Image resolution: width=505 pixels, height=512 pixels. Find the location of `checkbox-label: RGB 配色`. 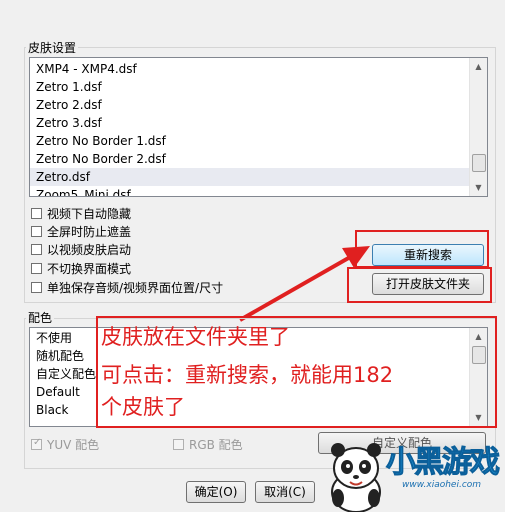

checkbox-label: RGB 配色 is located at coordinates (216, 444).